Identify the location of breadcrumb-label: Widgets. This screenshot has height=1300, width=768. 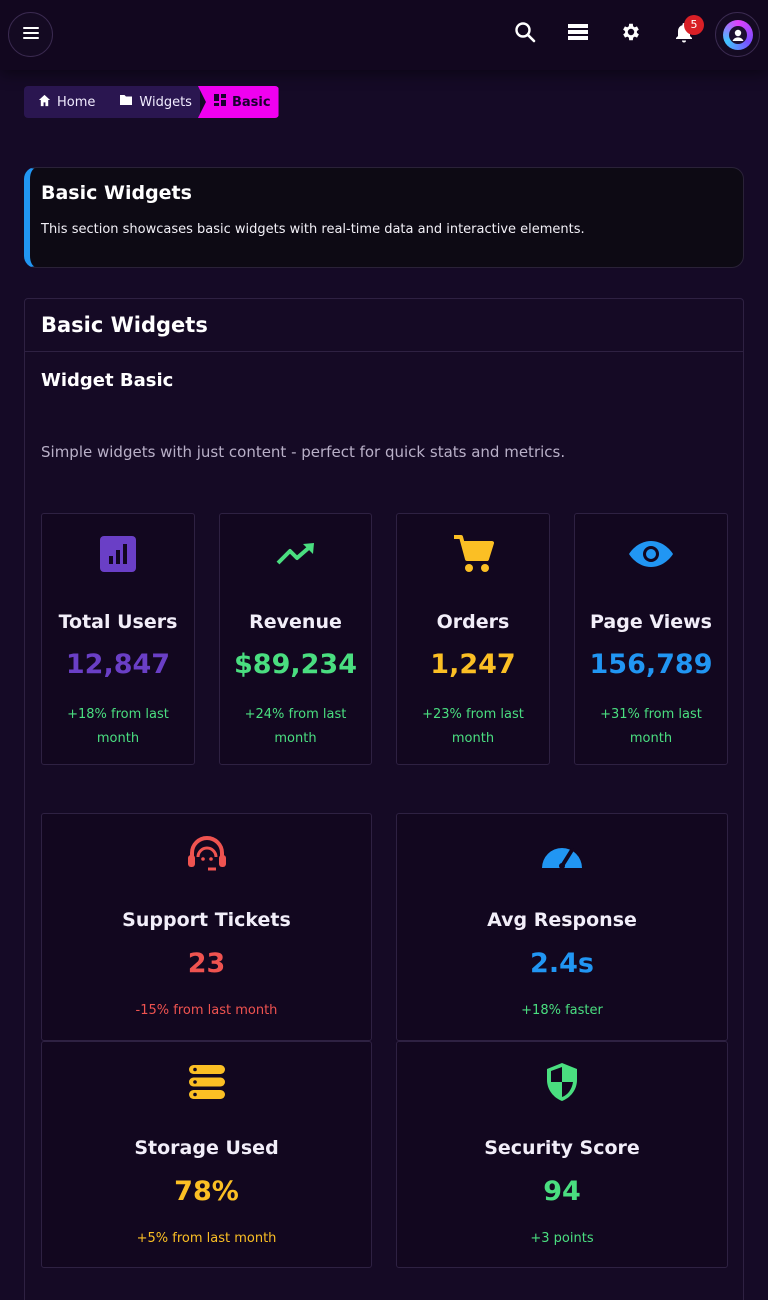
(165, 102).